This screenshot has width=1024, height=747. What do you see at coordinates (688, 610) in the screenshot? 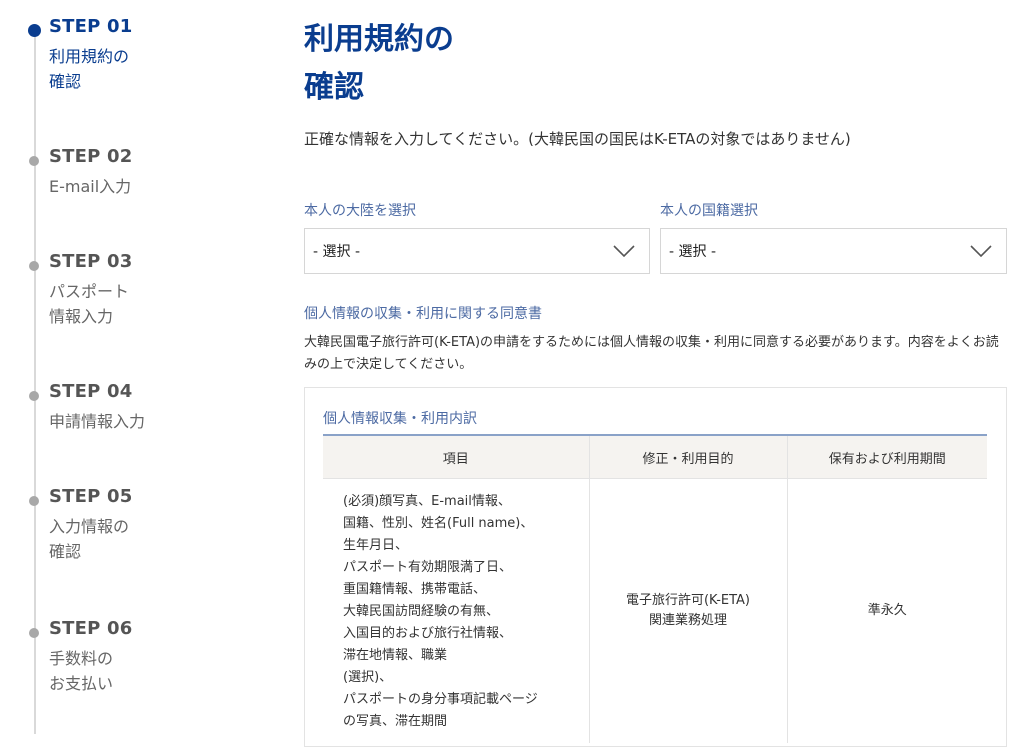
I see `purpose-cell: 電子旅行許可(K-ETA) 関連業務処理` at bounding box center [688, 610].